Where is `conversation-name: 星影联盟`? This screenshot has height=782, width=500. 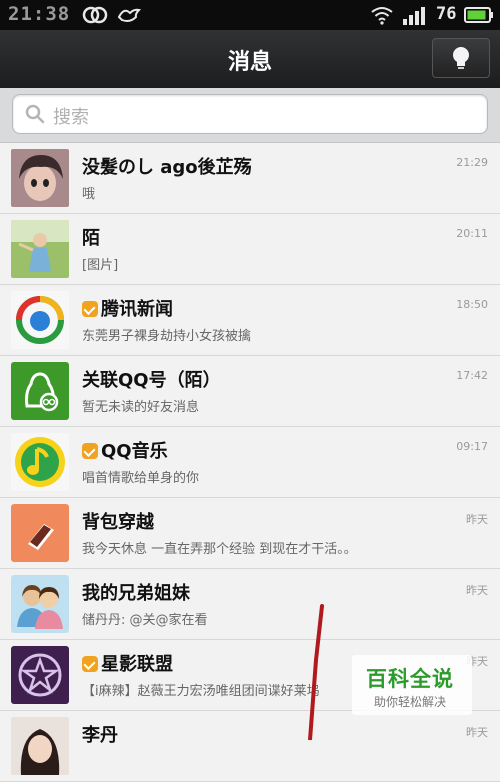
conversation-name: 星影联盟 is located at coordinates (127, 663).